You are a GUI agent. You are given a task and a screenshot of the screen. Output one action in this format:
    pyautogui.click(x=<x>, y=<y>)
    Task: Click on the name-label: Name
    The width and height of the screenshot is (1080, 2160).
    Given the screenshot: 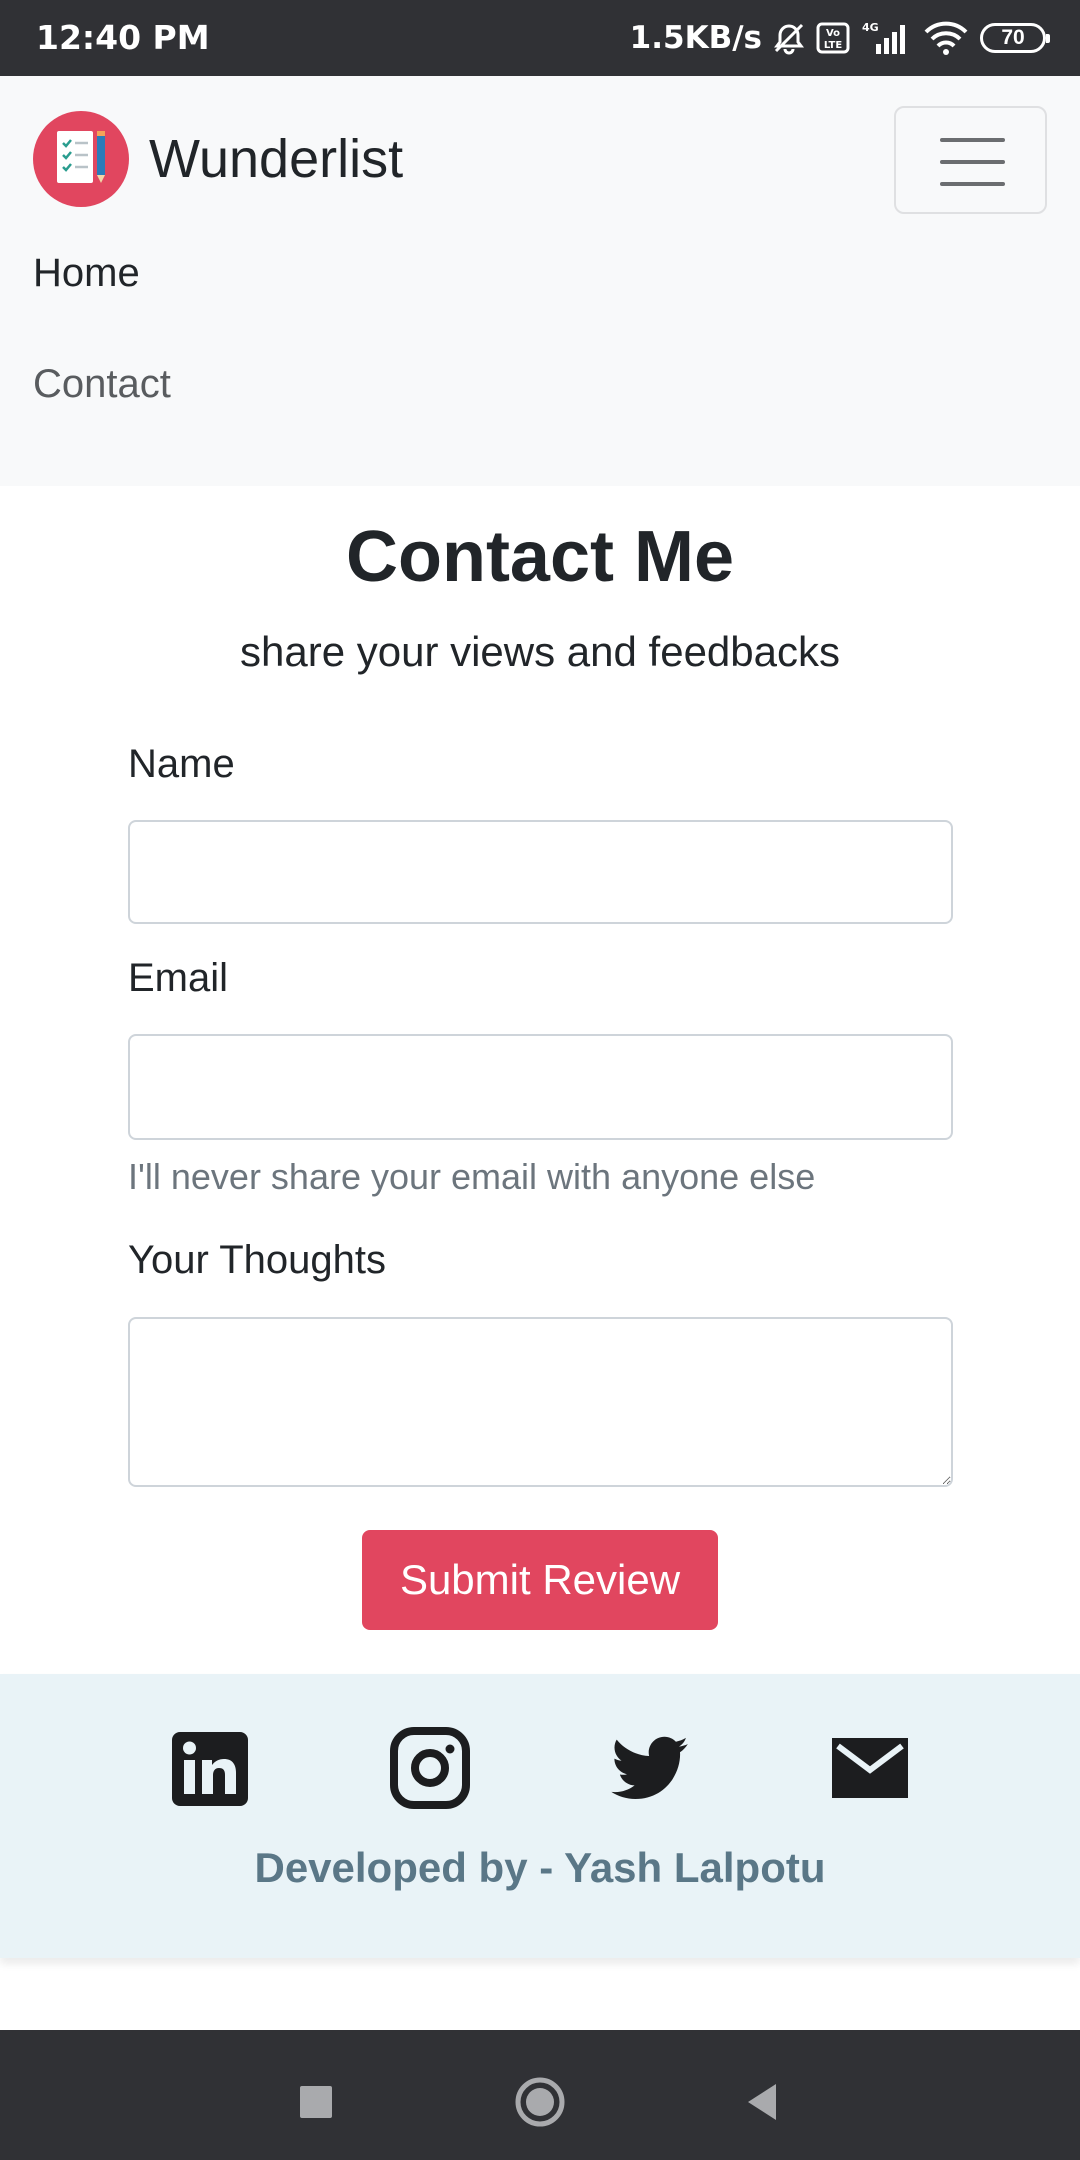 What is the action you would take?
    pyautogui.click(x=181, y=764)
    